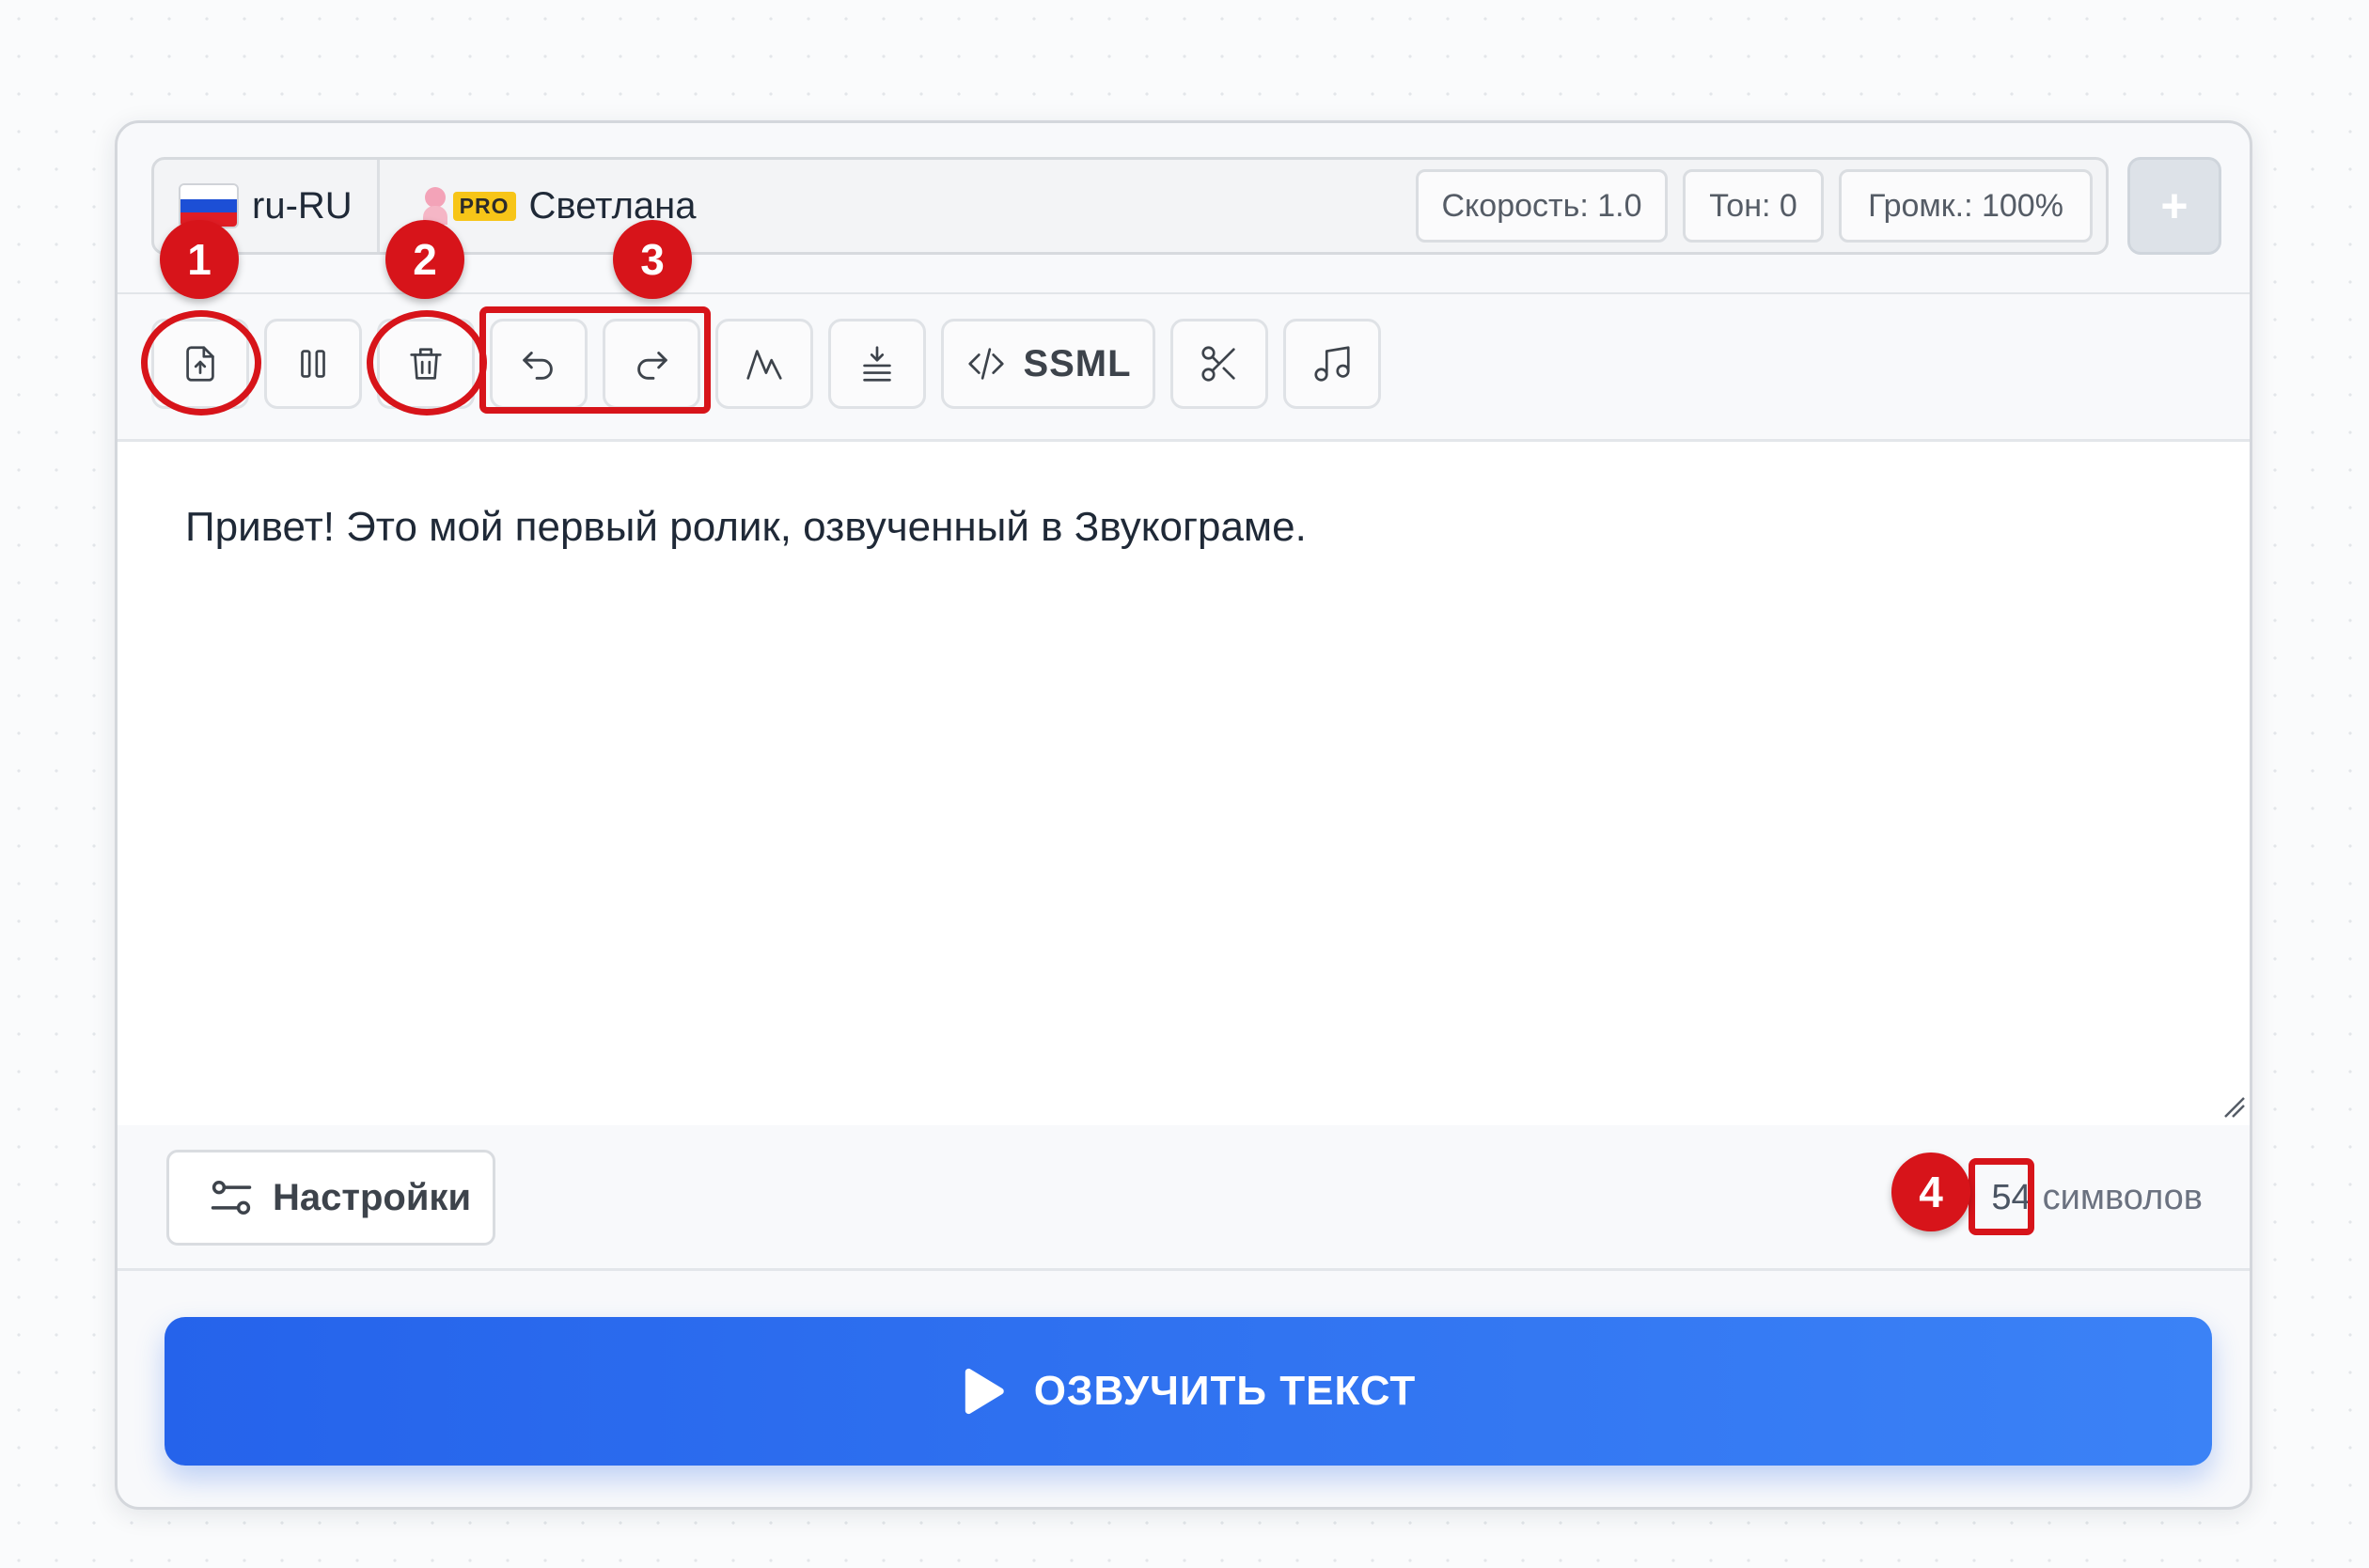 Image resolution: width=2369 pixels, height=1568 pixels. What do you see at coordinates (231, 1198) in the screenshot?
I see `sliders-icon` at bounding box center [231, 1198].